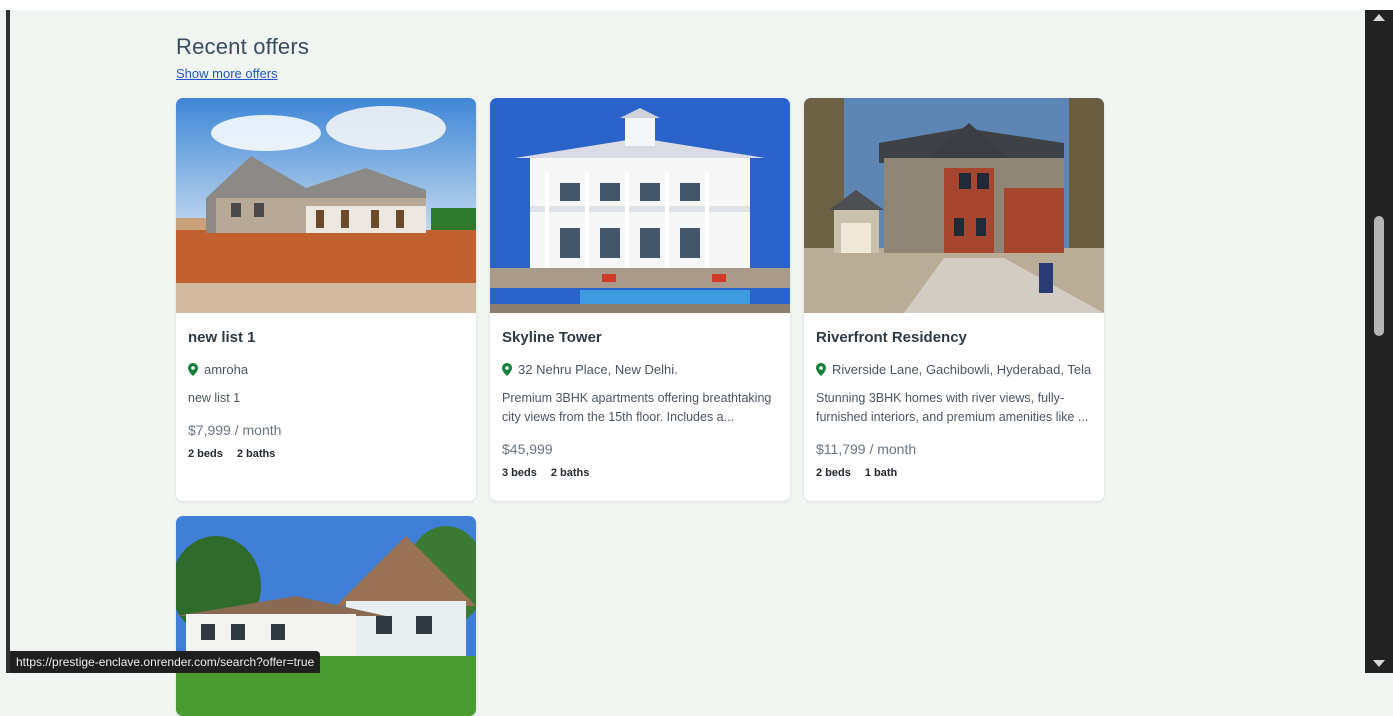  Describe the element at coordinates (640, 473) in the screenshot. I see `listing-meta: 3 beds 2 baths` at that location.